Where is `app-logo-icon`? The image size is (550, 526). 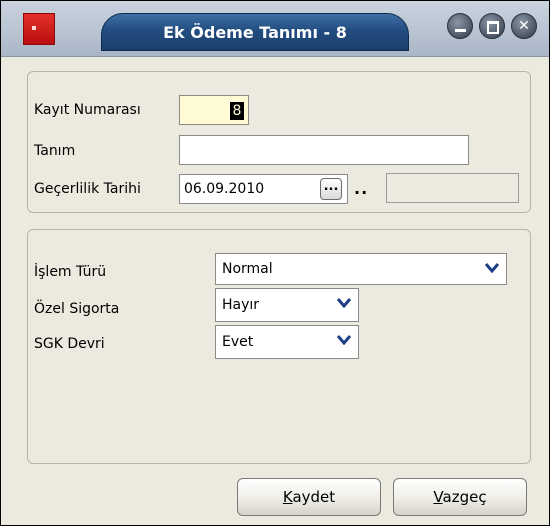
app-logo-icon is located at coordinates (39, 29).